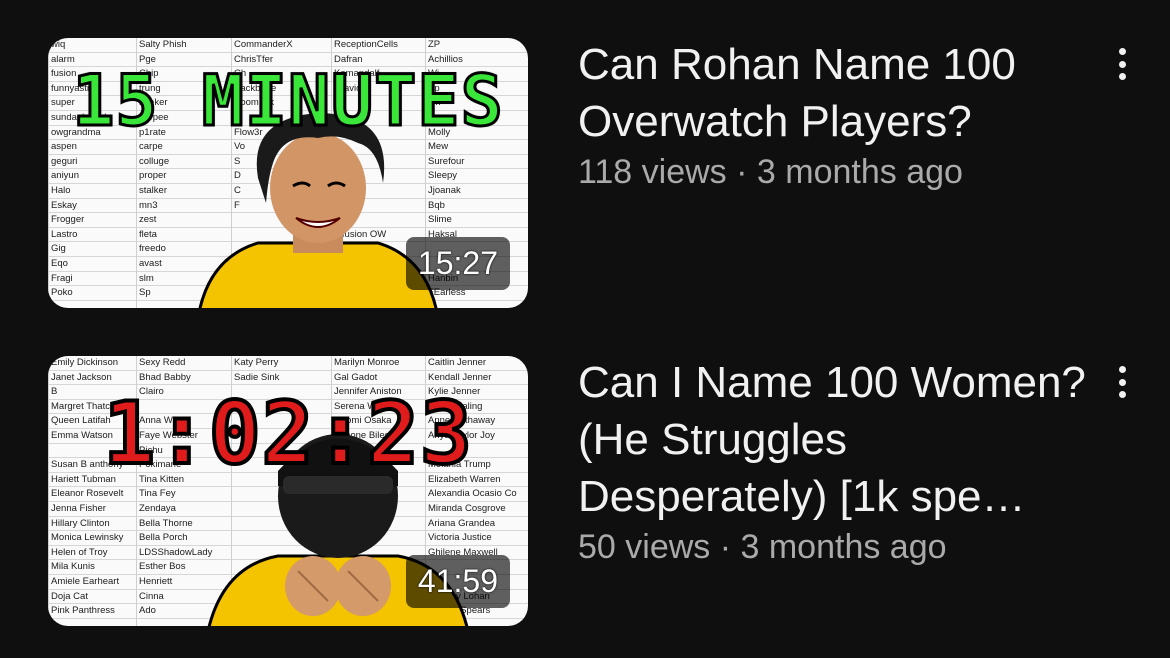 The image size is (1170, 658). What do you see at coordinates (92, 249) in the screenshot?
I see `sheet-cell: Gig` at bounding box center [92, 249].